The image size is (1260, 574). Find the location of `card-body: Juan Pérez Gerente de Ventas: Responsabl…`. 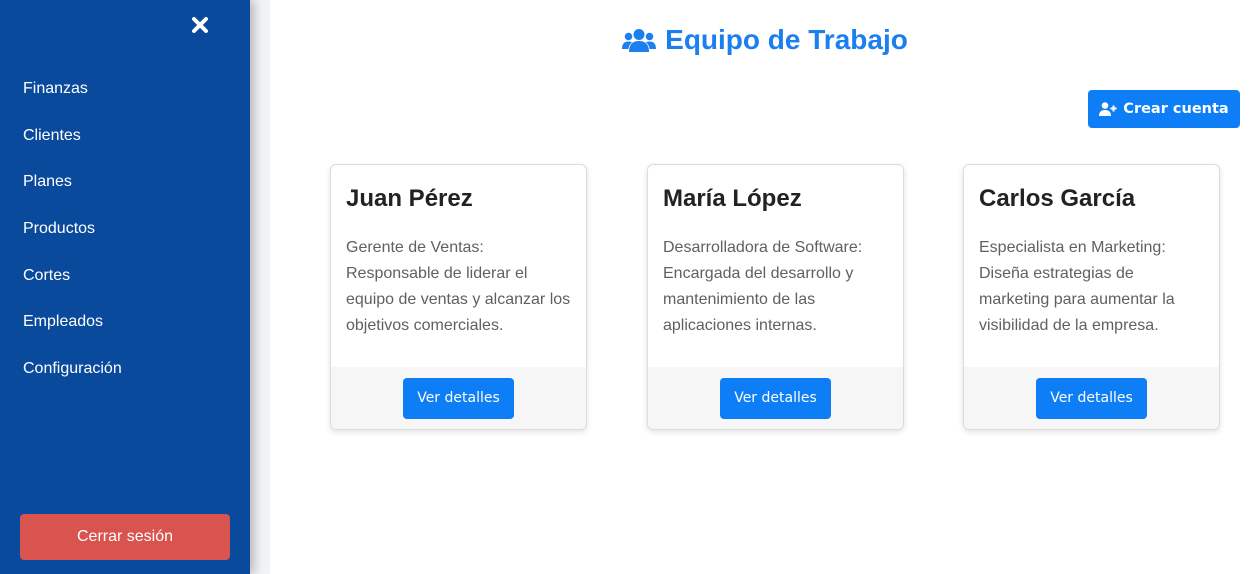

card-body: Juan Pérez Gerente de Ventas: Responsabl… is located at coordinates (458, 266).